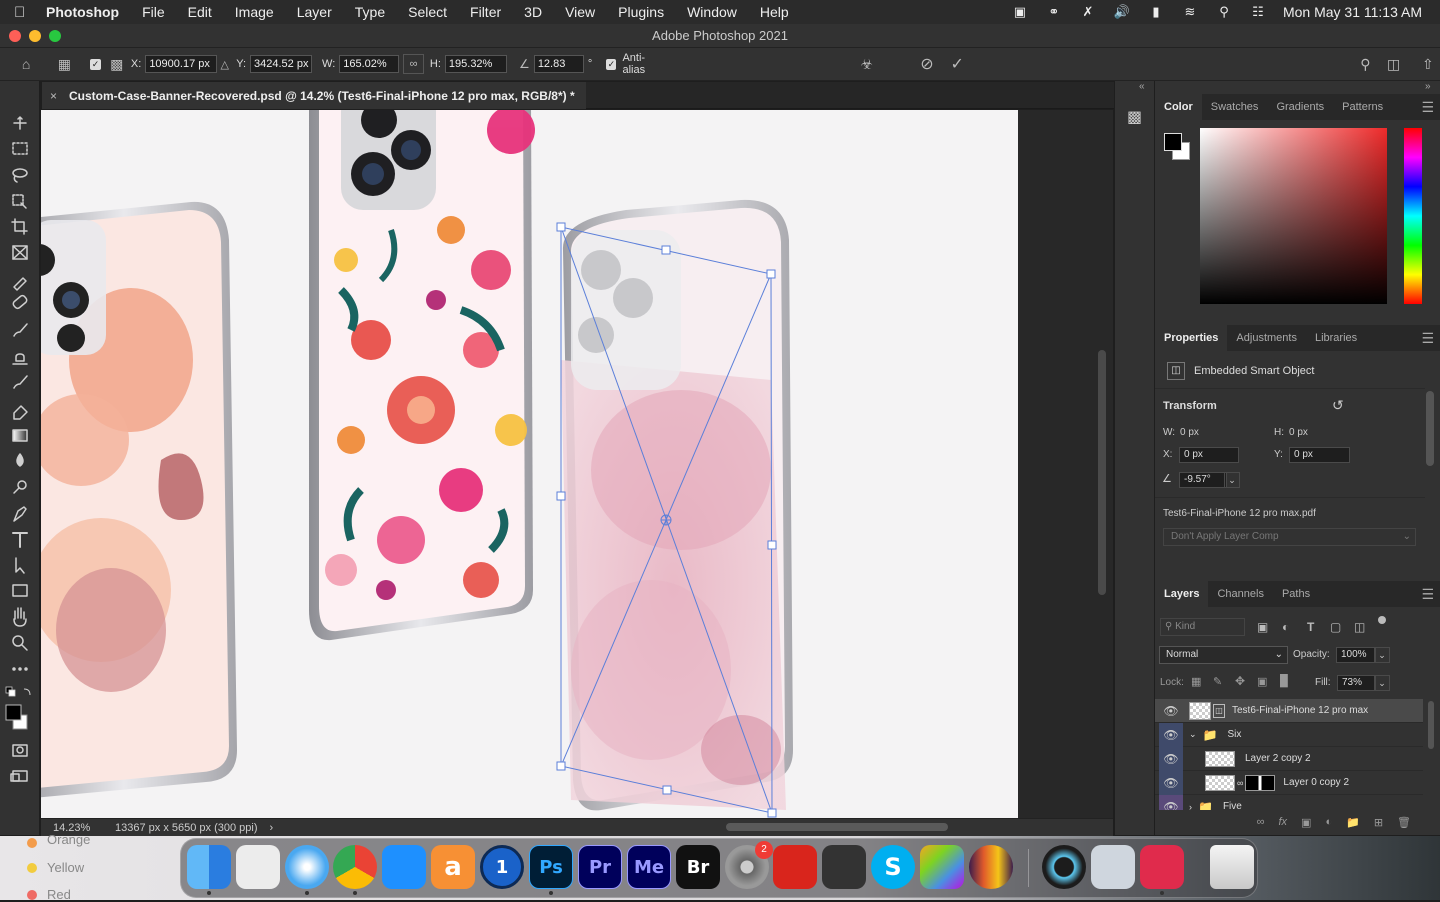 The image size is (1440, 902). What do you see at coordinates (35, 36) in the screenshot?
I see `minimize-window-button` at bounding box center [35, 36].